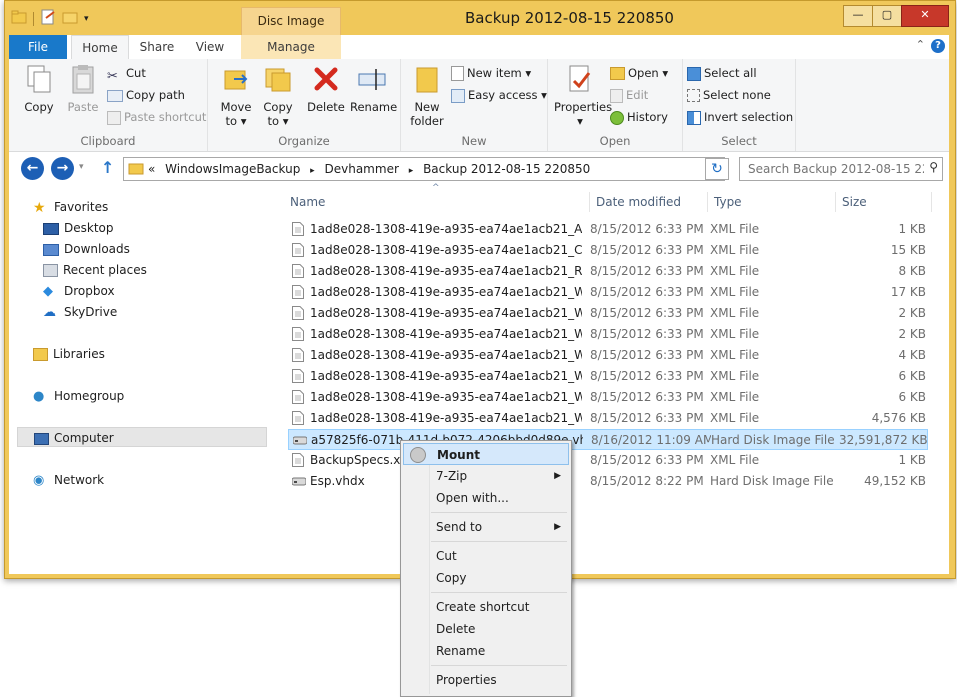 The image size is (957, 697). What do you see at coordinates (78, 228) in the screenshot?
I see `nav-desktop: Desktop` at bounding box center [78, 228].